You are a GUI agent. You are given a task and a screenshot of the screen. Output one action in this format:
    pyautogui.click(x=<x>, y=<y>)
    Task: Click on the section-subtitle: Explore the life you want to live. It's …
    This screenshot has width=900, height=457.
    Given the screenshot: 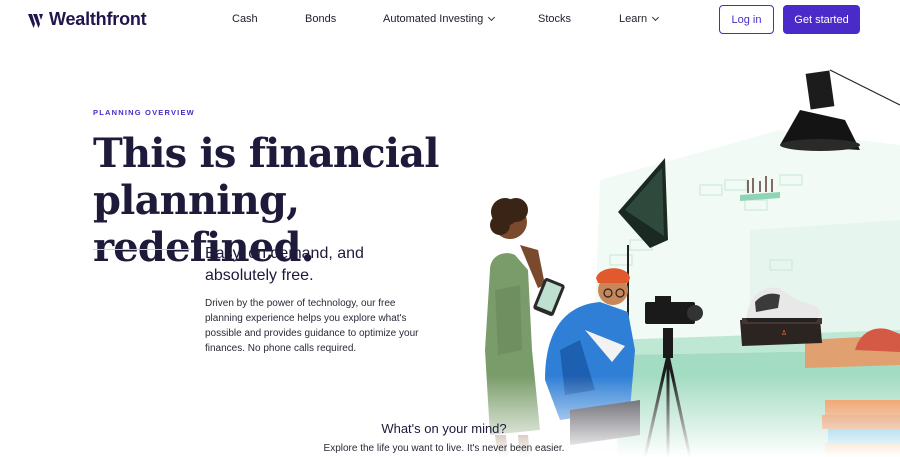 What is the action you would take?
    pyautogui.click(x=444, y=448)
    